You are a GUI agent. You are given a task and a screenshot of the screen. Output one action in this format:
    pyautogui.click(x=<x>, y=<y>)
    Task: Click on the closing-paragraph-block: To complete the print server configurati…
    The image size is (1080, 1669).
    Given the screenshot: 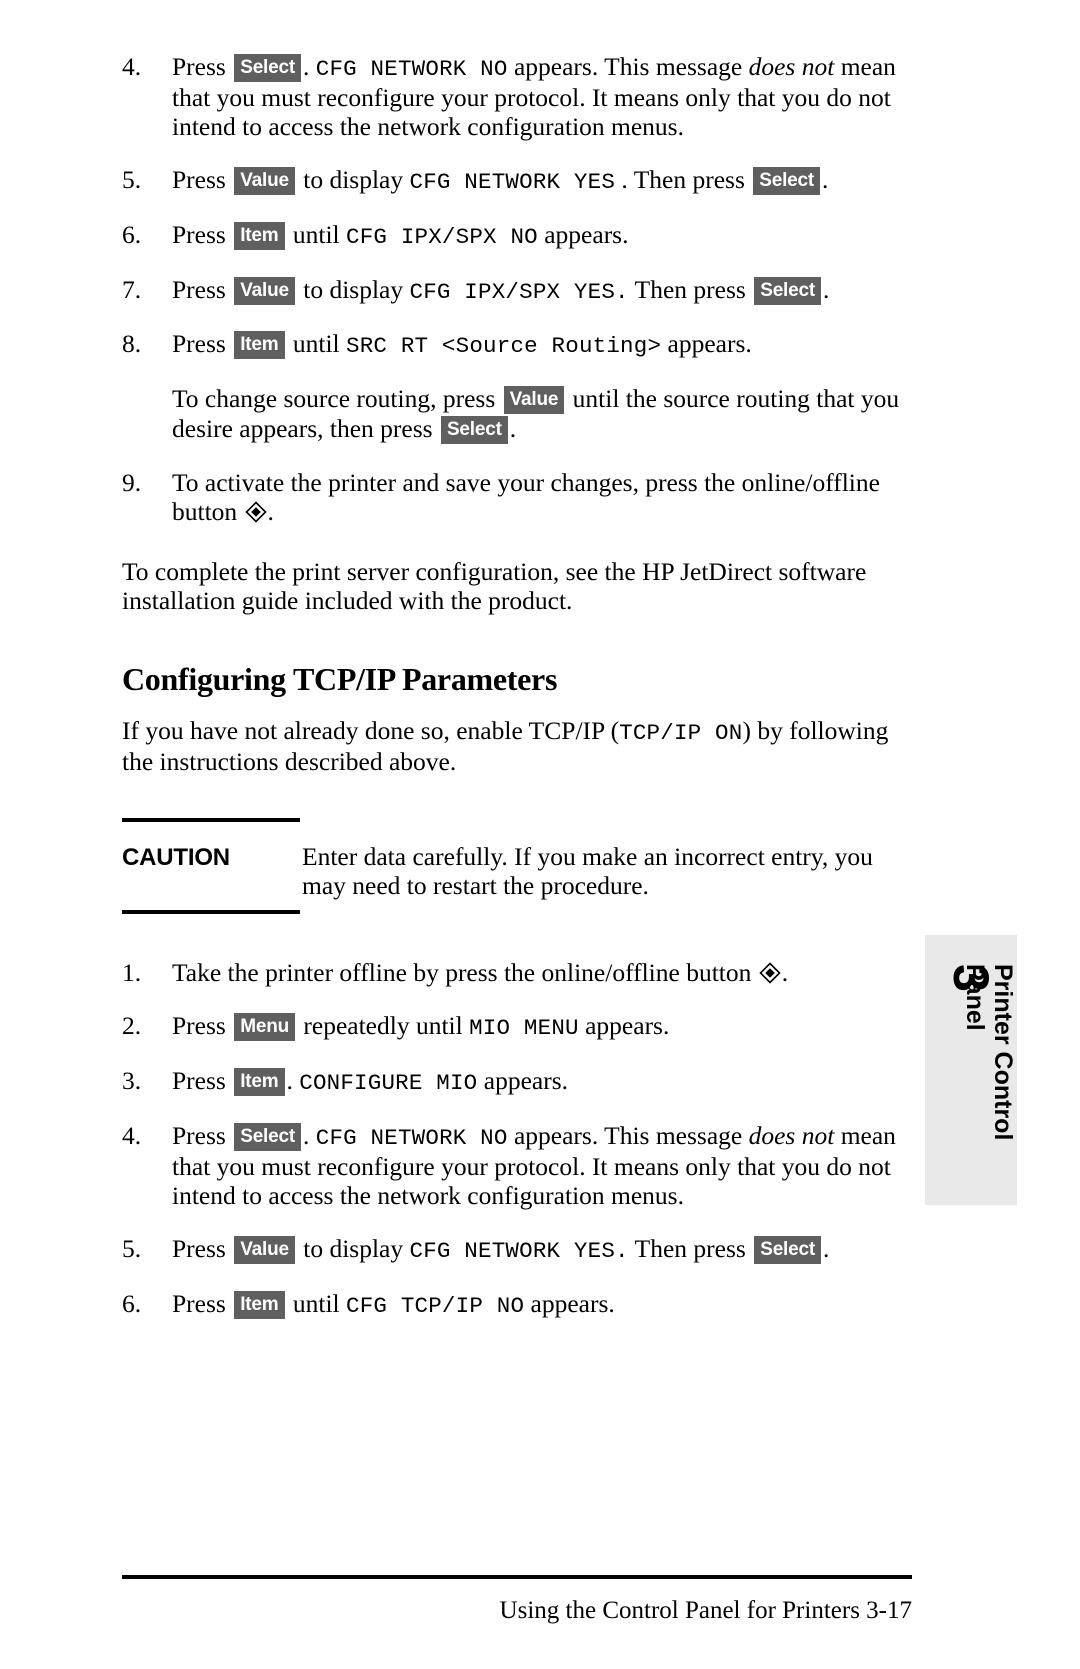 What is the action you would take?
    pyautogui.click(x=517, y=586)
    